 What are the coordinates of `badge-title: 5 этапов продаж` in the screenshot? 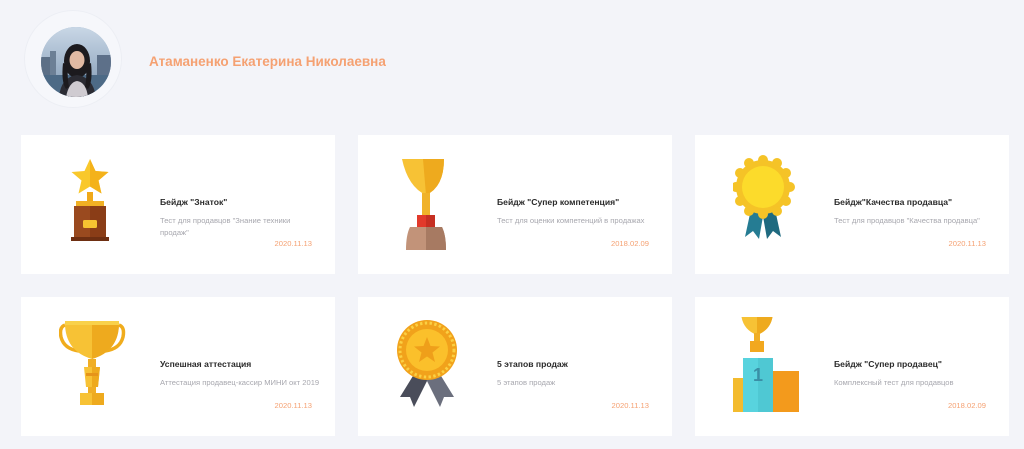 It's located at (532, 364).